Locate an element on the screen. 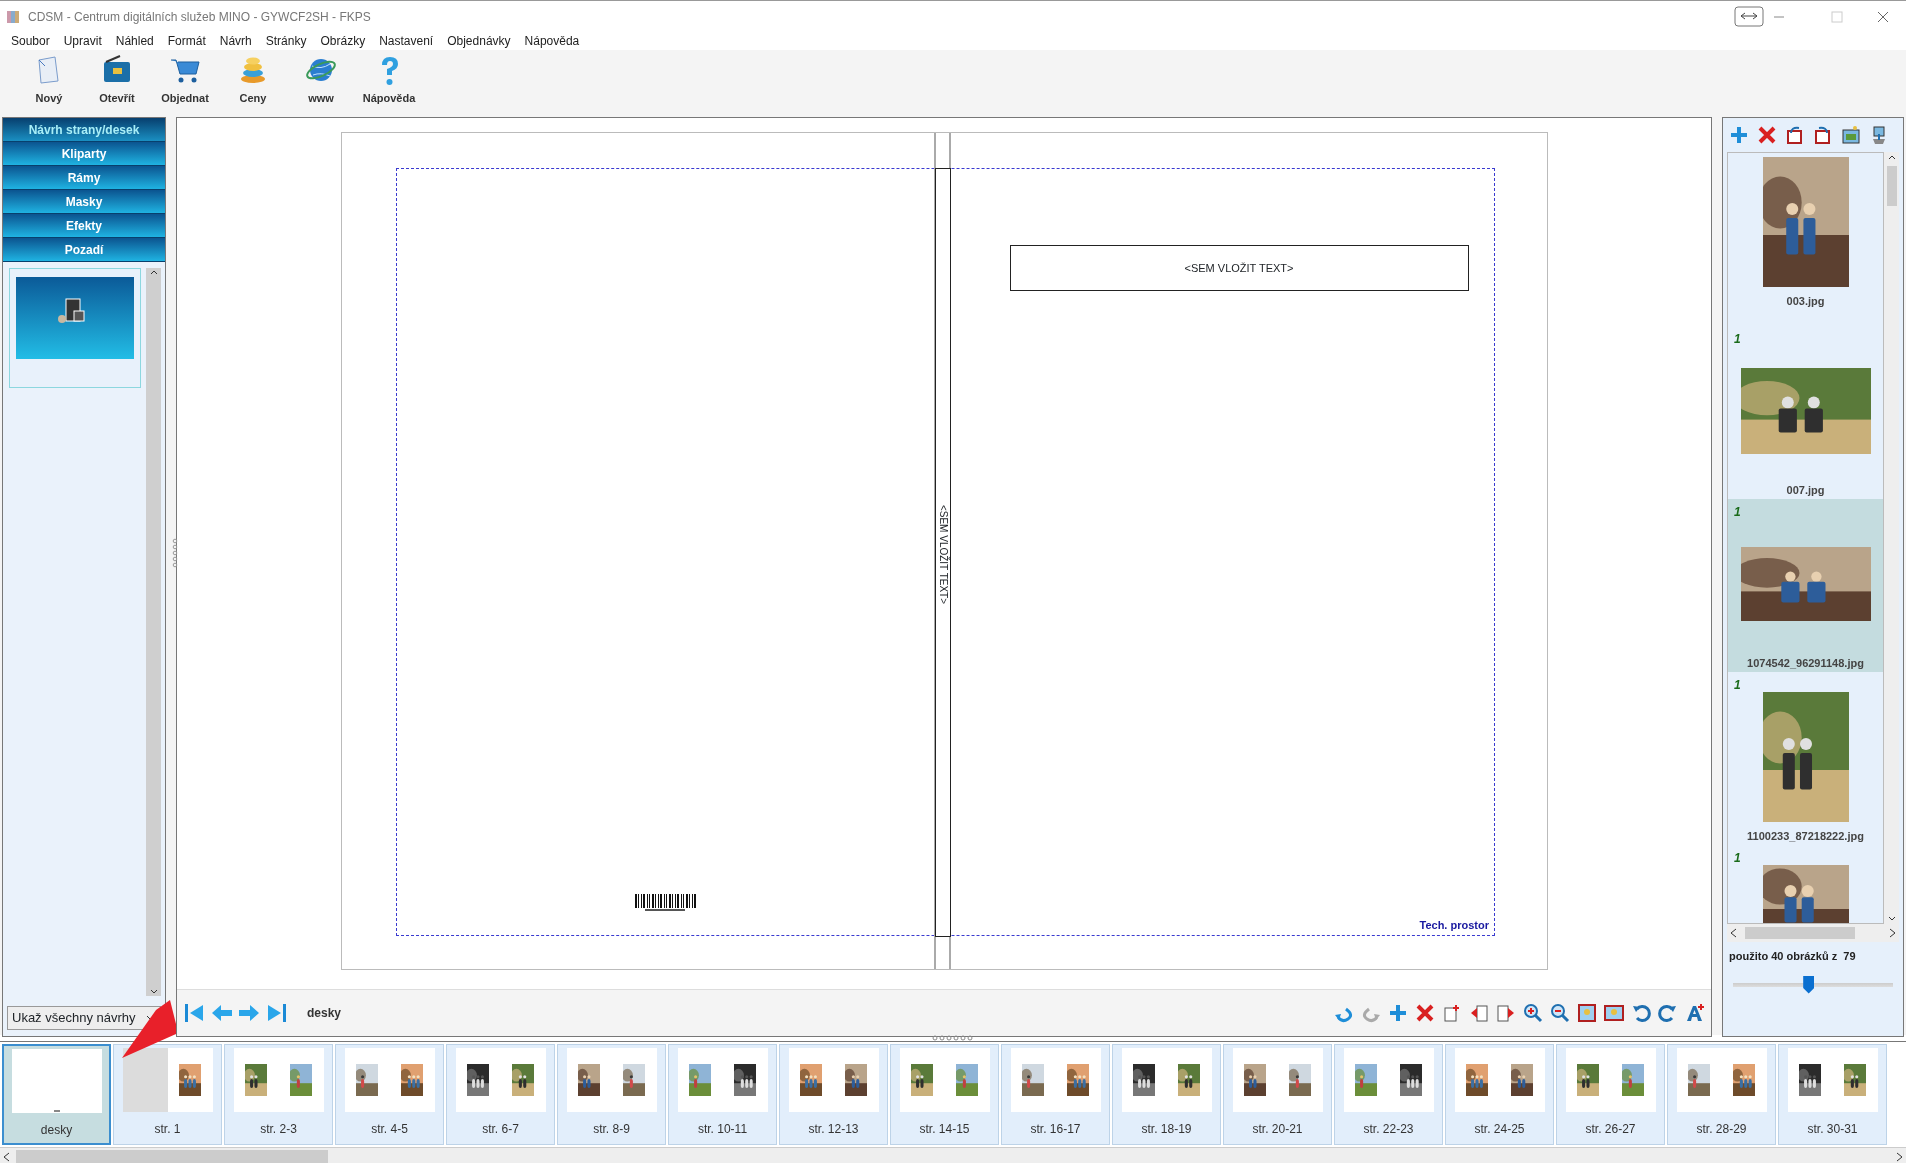 The height and width of the screenshot is (1163, 1906). page-thumbnail: str. 30-31 is located at coordinates (1832, 1094).